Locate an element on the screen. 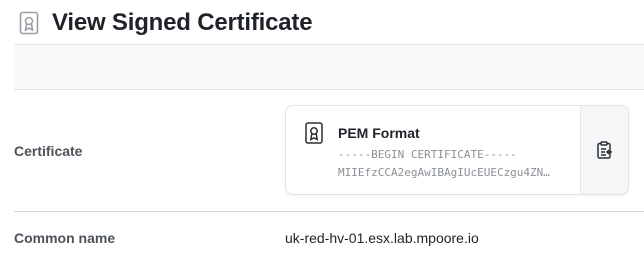 The width and height of the screenshot is (644, 262). copy-clipboard-icon is located at coordinates (604, 150).